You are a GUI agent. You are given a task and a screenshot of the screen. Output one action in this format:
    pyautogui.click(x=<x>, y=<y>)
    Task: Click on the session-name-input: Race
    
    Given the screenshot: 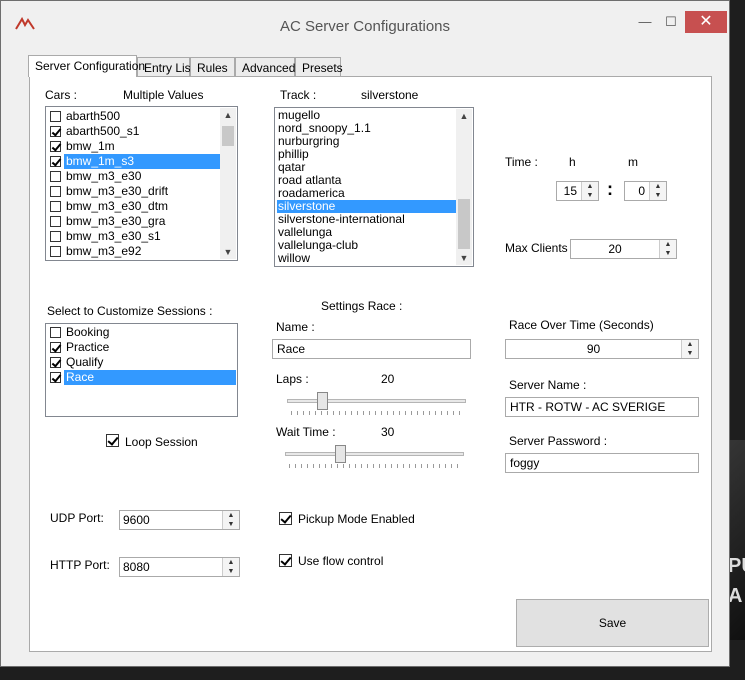 What is the action you would take?
    pyautogui.click(x=371, y=349)
    